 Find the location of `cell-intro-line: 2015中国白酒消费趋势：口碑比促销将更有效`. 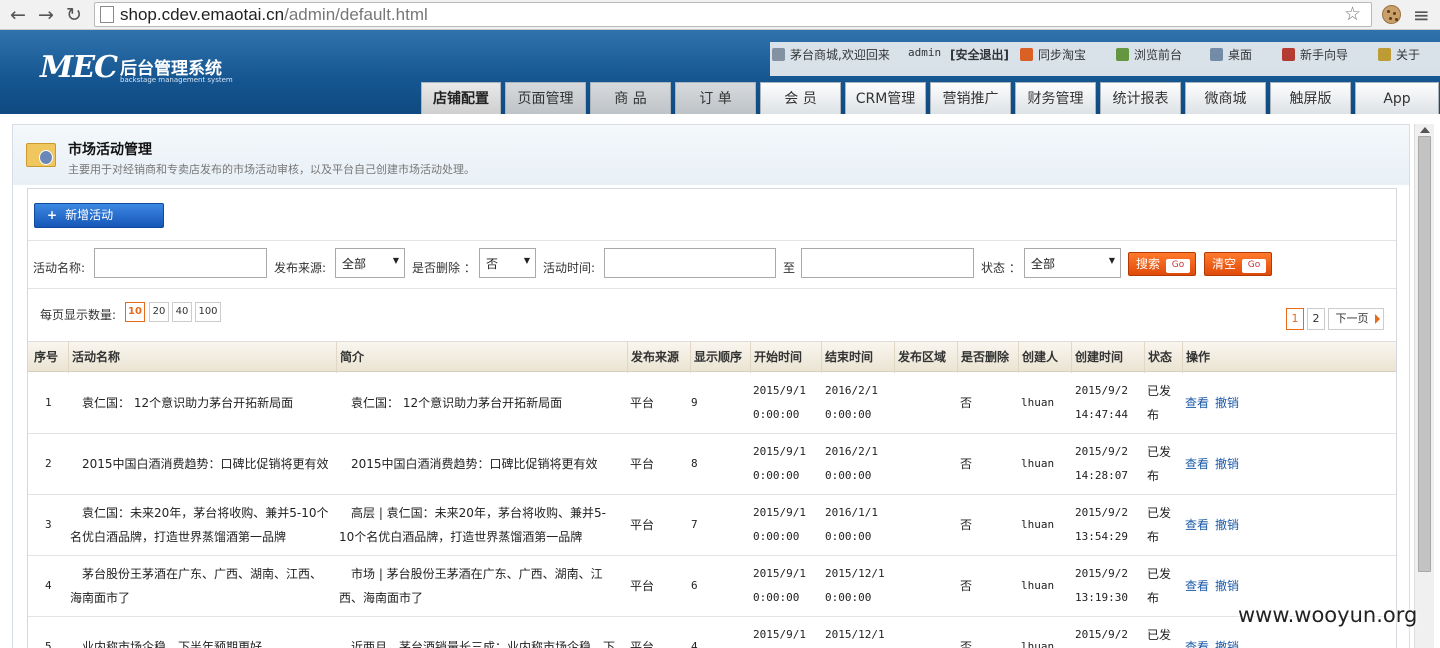

cell-intro-line: 2015中国白酒消费趋势：口碑比促销将更有效 is located at coordinates (474, 464).